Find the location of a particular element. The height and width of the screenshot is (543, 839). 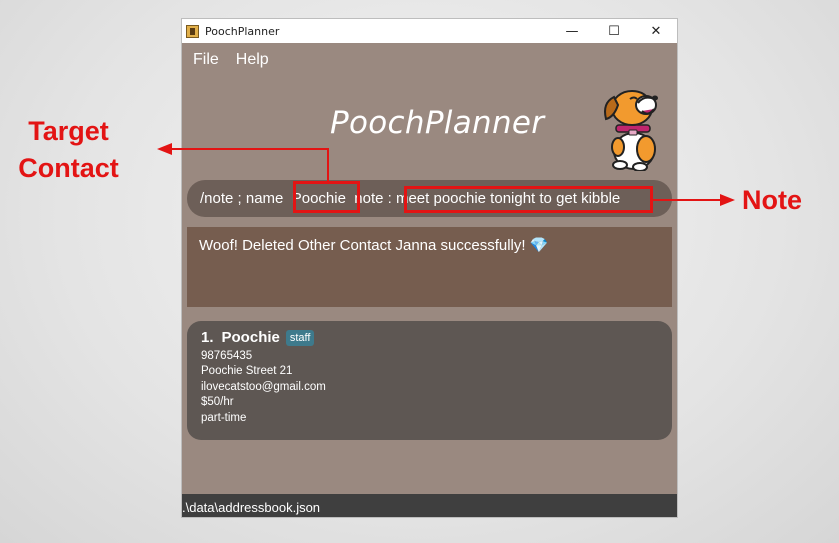

note-highlight is located at coordinates (528, 199).